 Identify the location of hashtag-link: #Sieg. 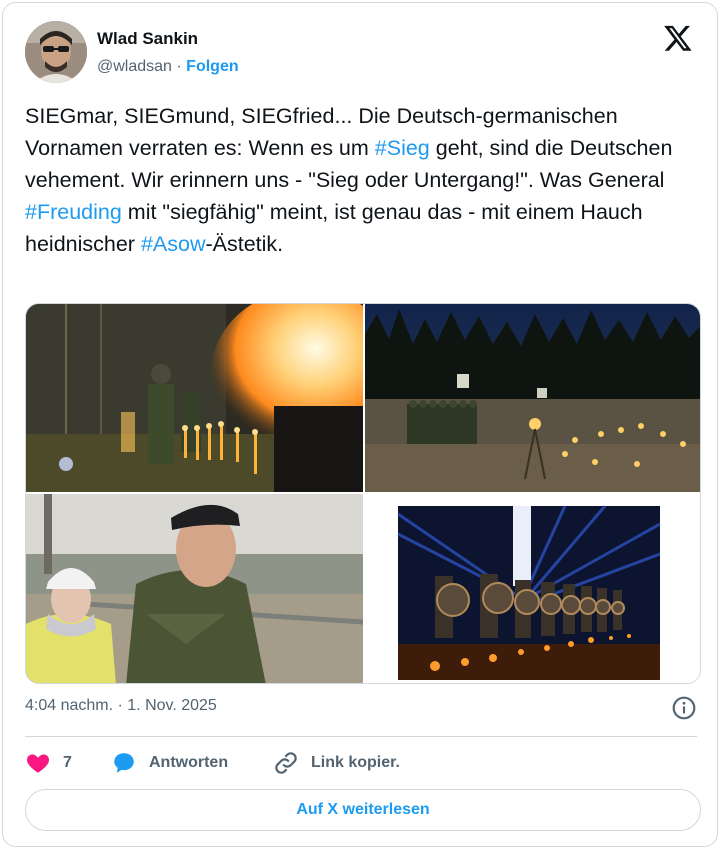
(402, 148).